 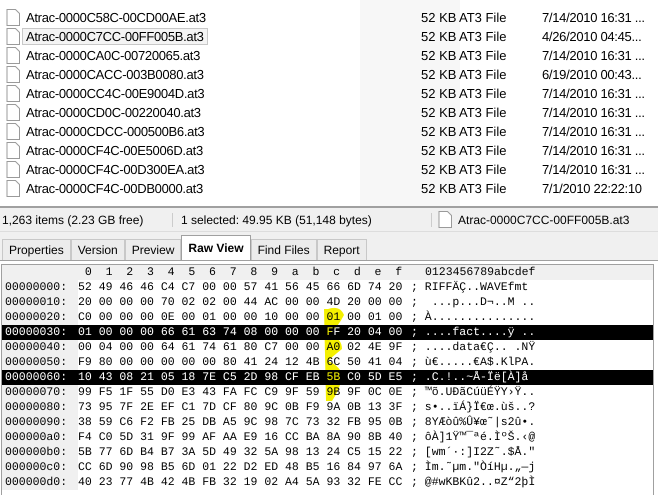 What do you see at coordinates (40, 467) in the screenshot?
I see `offset: 000000c0:` at bounding box center [40, 467].